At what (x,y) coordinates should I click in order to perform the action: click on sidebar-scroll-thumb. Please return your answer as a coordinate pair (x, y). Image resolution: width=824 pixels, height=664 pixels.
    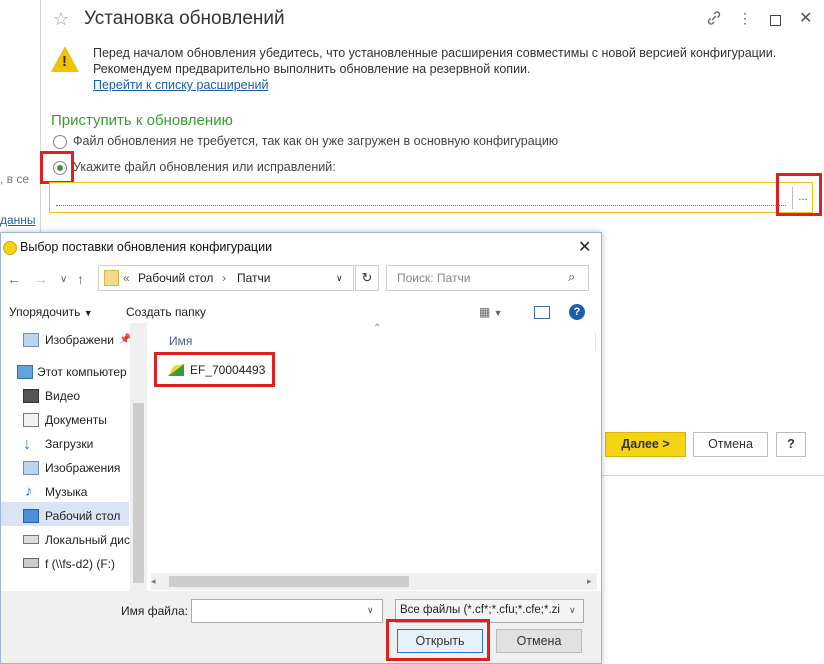
    Looking at the image, I should click on (138, 493).